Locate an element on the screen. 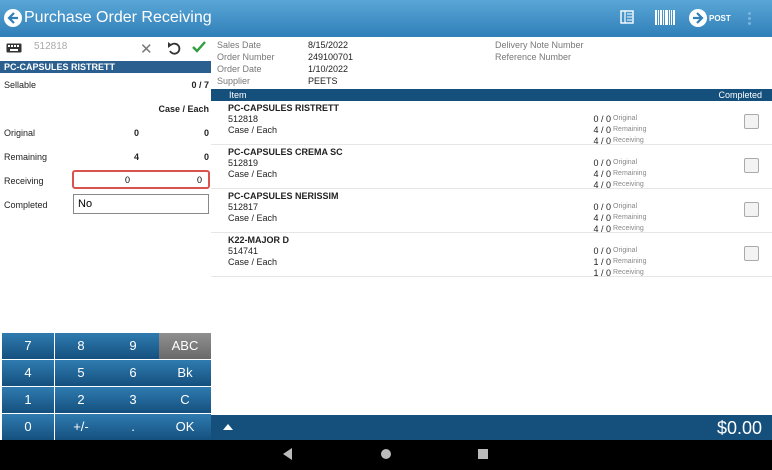 This screenshot has width=772, height=470. barcode-icon is located at coordinates (665, 17).